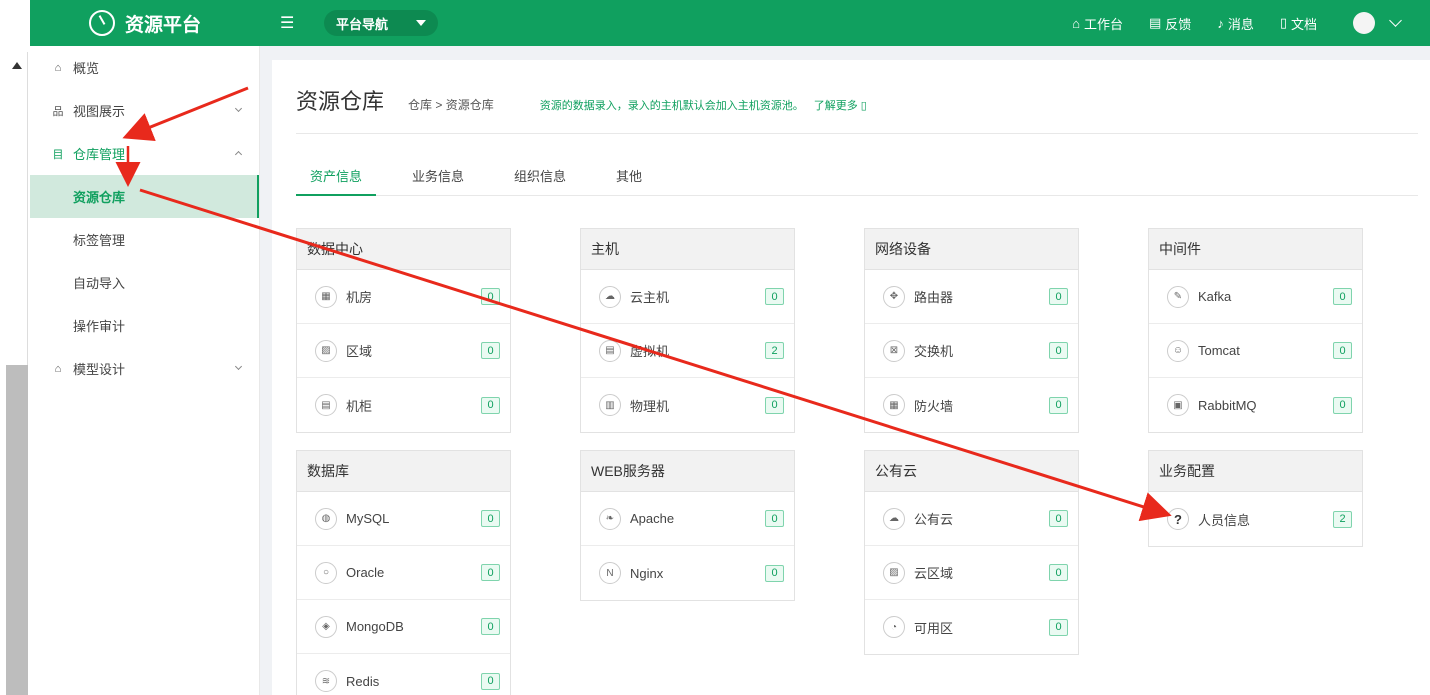 Image resolution: width=1430 pixels, height=695 pixels. Describe the element at coordinates (403, 405) in the screenshot. I see `list-item: ▤ 机柜 0` at that location.